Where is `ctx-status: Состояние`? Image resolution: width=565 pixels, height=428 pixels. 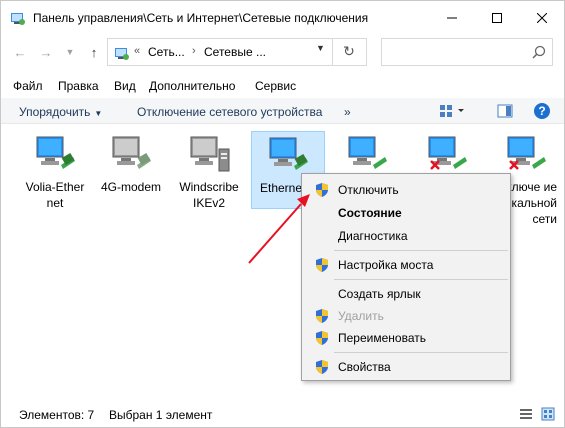 ctx-status: Состояние is located at coordinates (406, 213).